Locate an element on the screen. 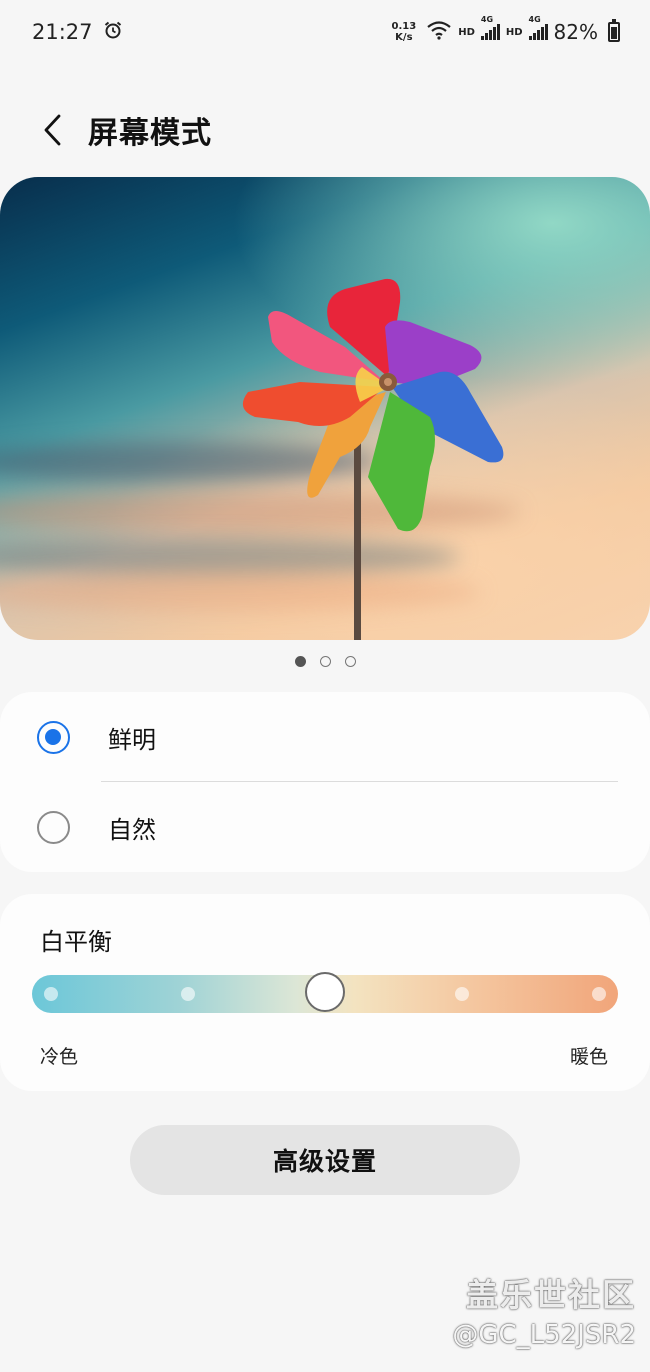  network-type-1: 4G is located at coordinates (487, 19).